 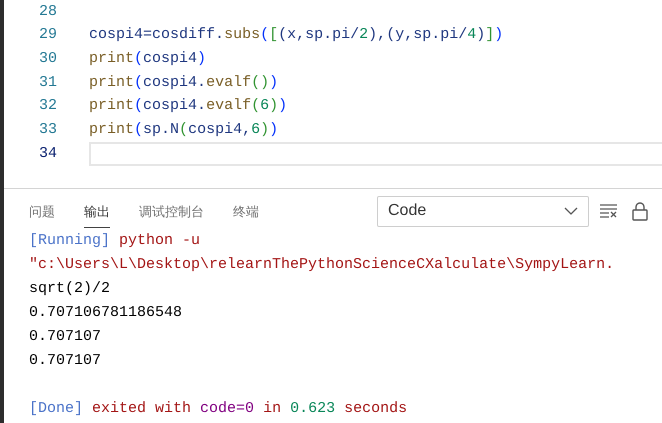 I want to click on lock-icon, so click(x=640, y=211).